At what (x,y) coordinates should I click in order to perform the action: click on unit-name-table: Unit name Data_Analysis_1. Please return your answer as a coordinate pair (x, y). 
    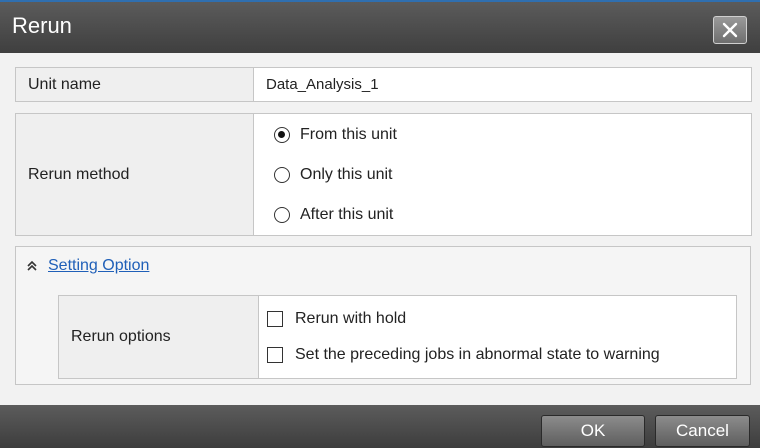
    Looking at the image, I should click on (383, 84).